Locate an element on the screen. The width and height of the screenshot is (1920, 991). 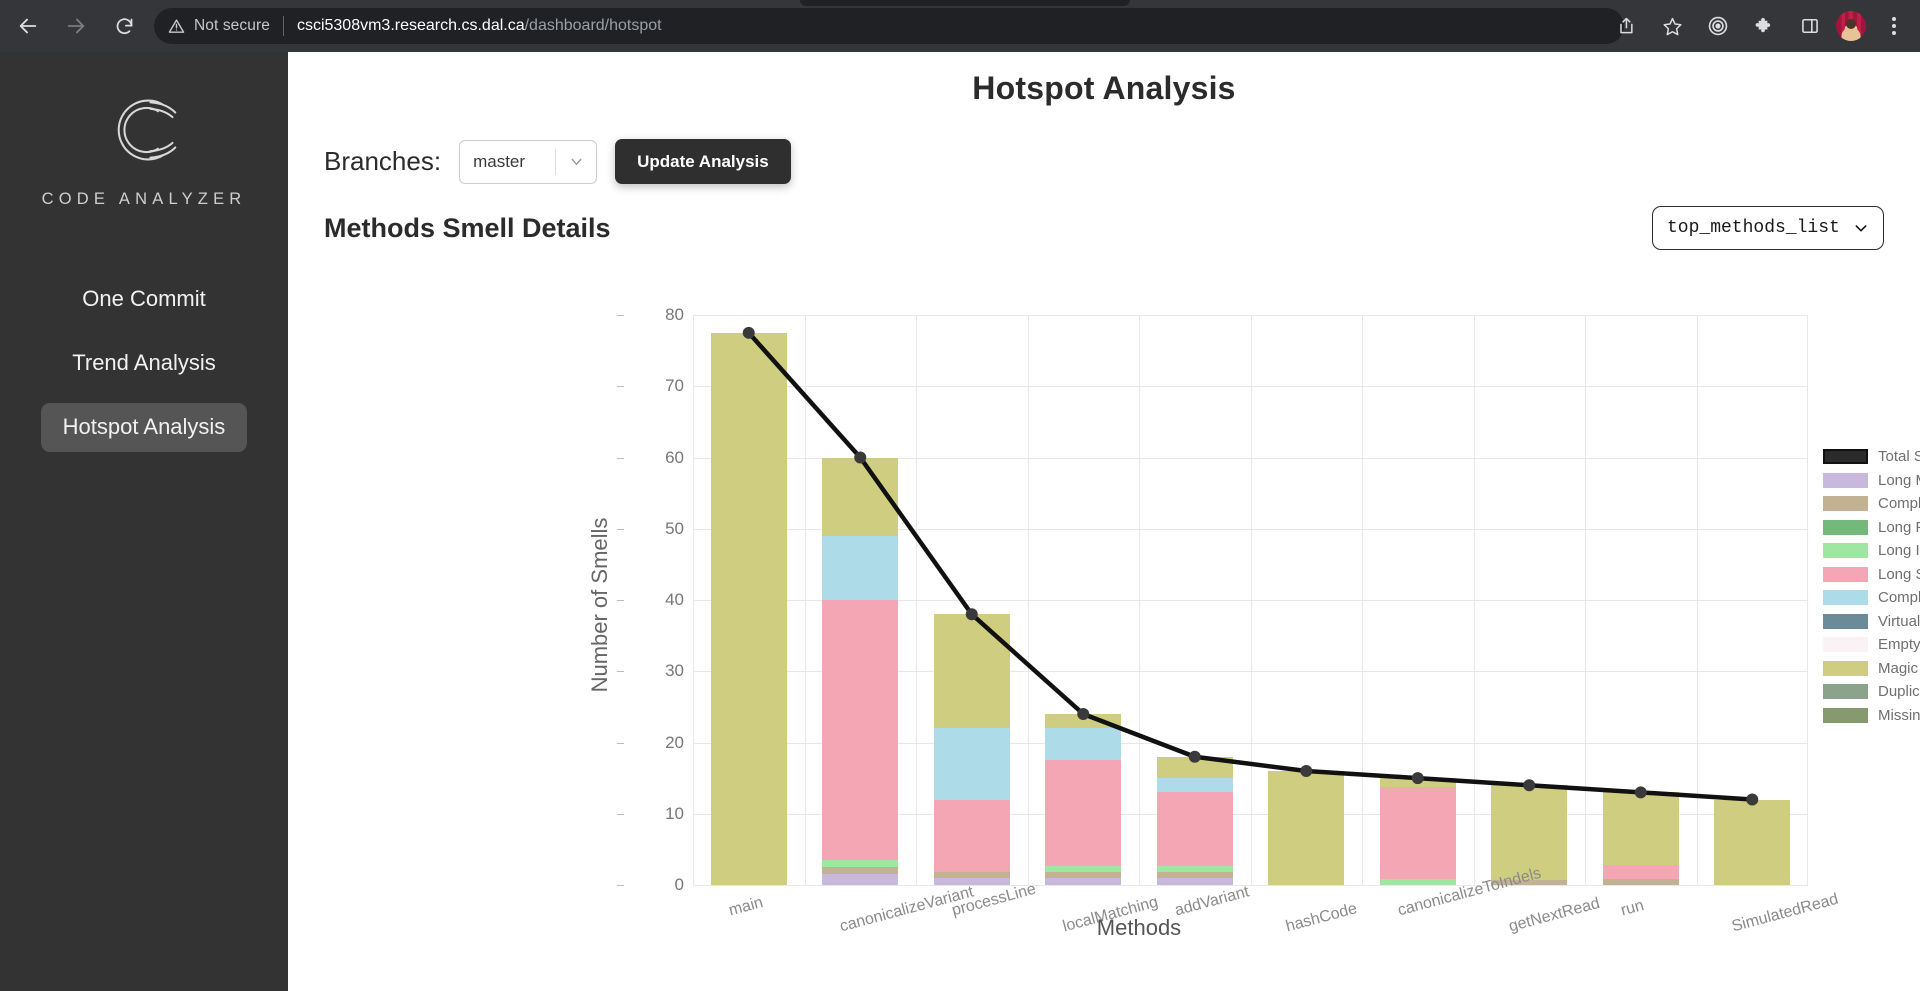
branches-label: Branches: is located at coordinates (383, 161).